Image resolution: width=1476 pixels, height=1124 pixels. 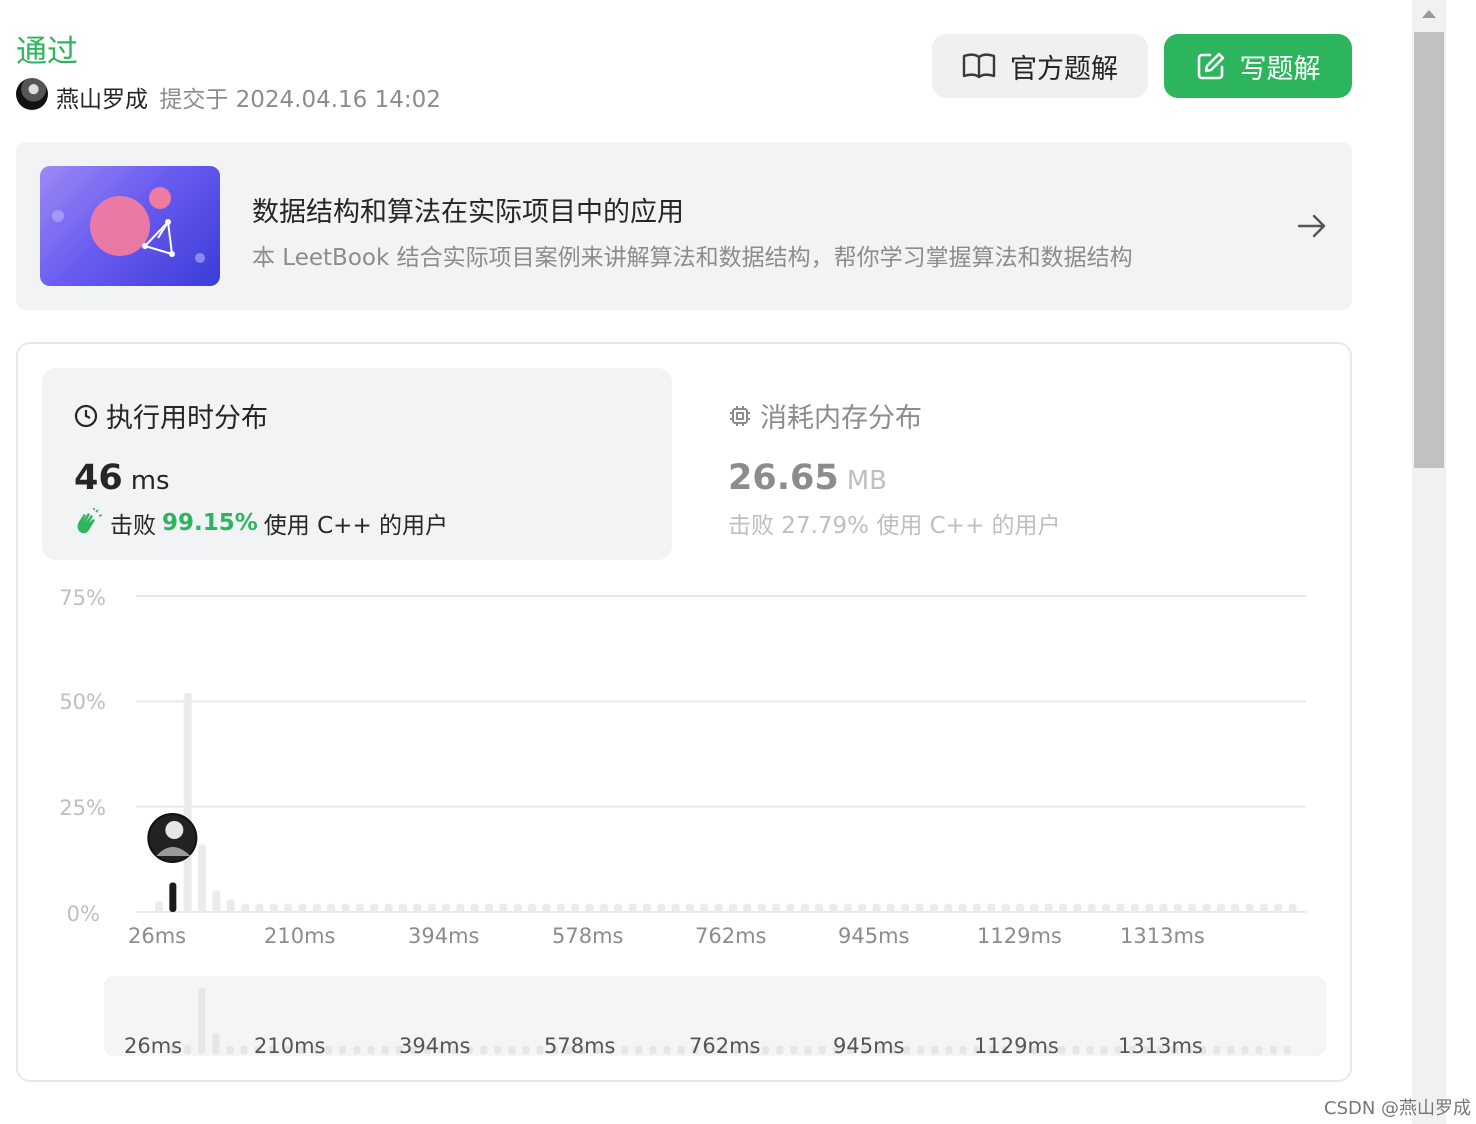 What do you see at coordinates (580, 1046) in the screenshot?
I see `navigator-tick-label: 578ms` at bounding box center [580, 1046].